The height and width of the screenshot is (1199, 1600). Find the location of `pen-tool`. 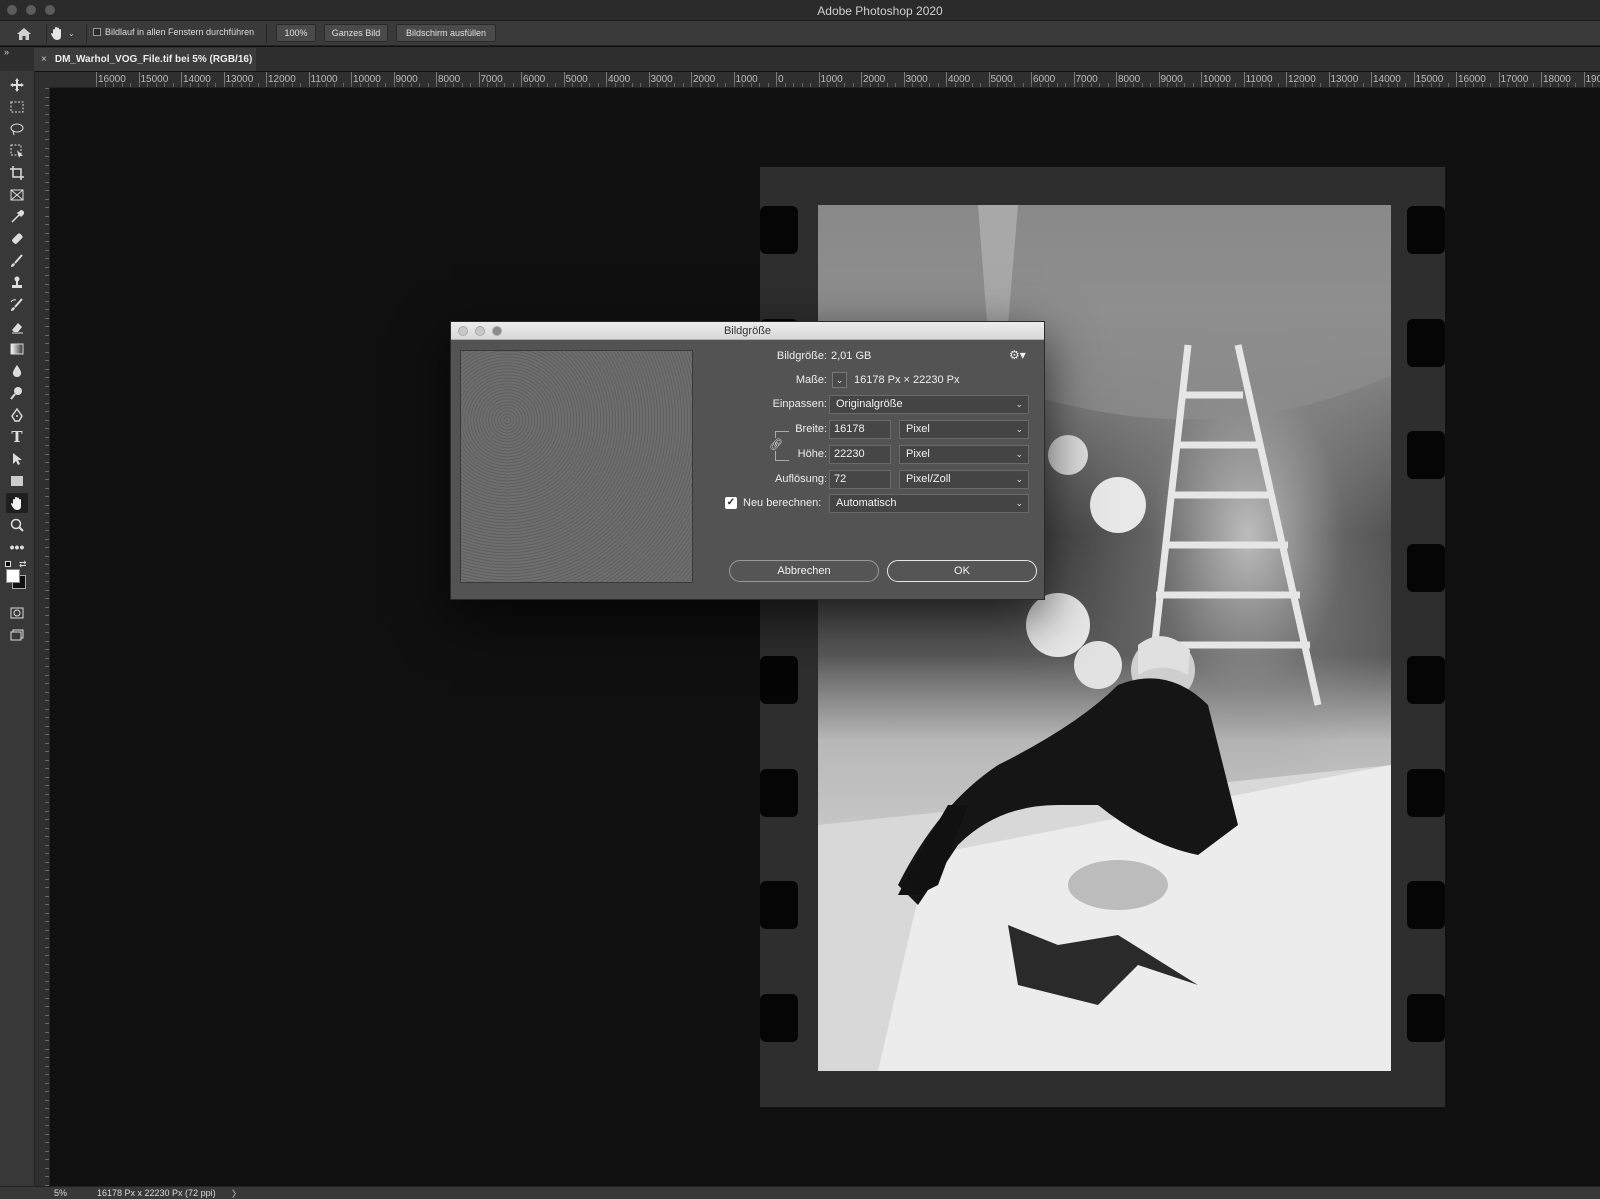

pen-tool is located at coordinates (17, 415).